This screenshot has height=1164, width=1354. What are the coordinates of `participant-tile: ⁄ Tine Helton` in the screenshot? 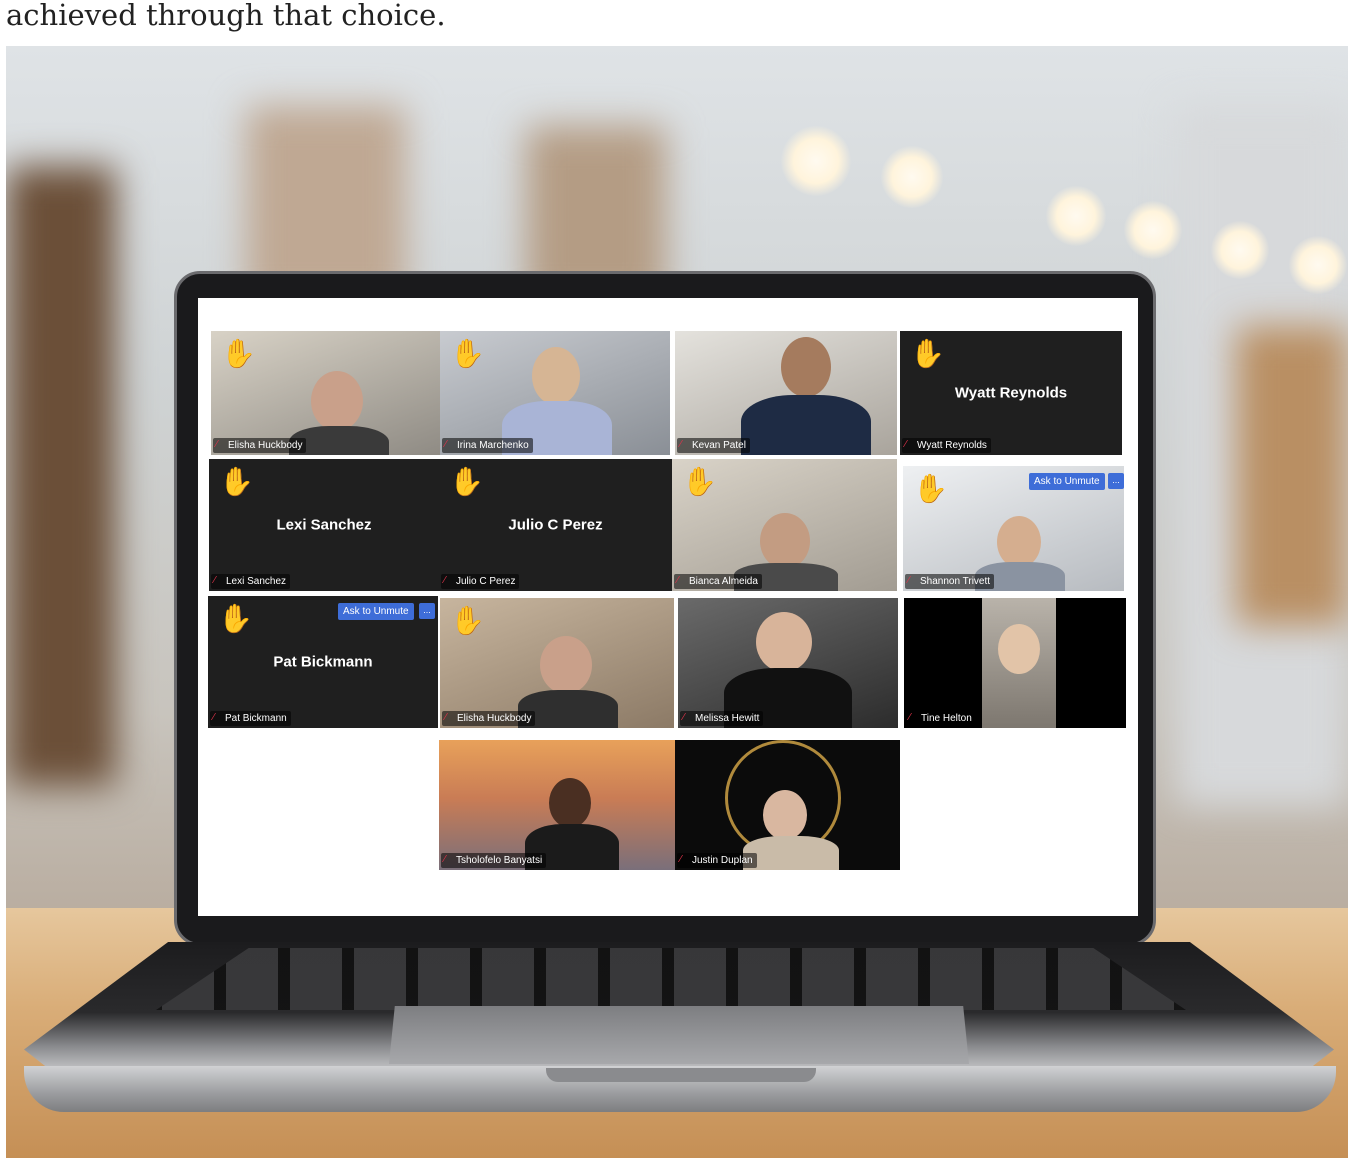 It's located at (1015, 663).